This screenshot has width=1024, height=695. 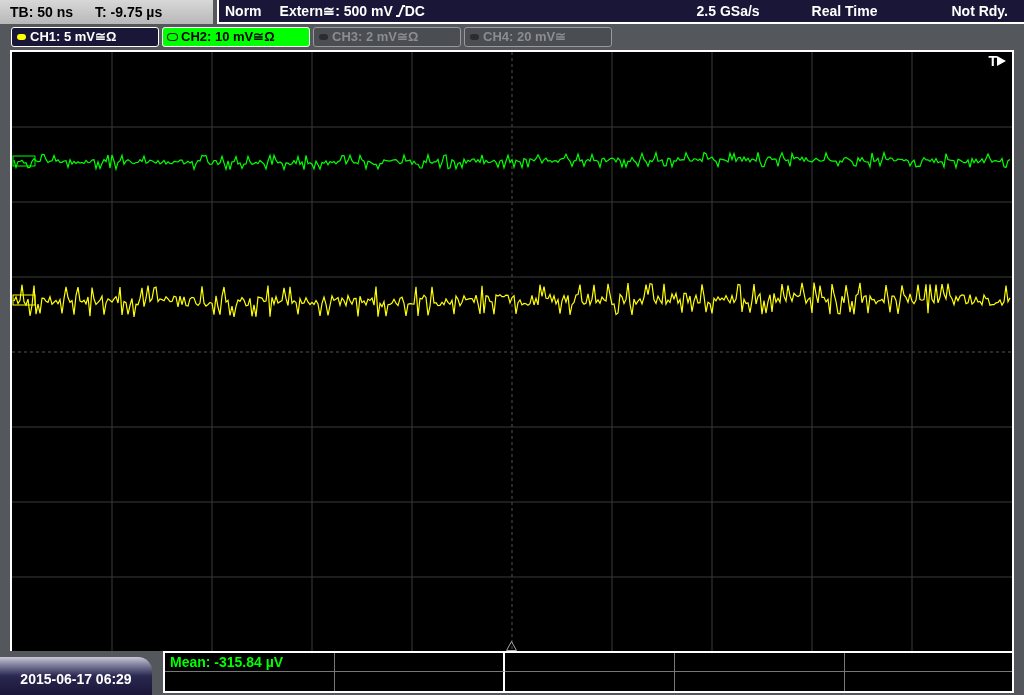 What do you see at coordinates (728, 11) in the screenshot?
I see `sample-rate-label: 2.5 GSa/s` at bounding box center [728, 11].